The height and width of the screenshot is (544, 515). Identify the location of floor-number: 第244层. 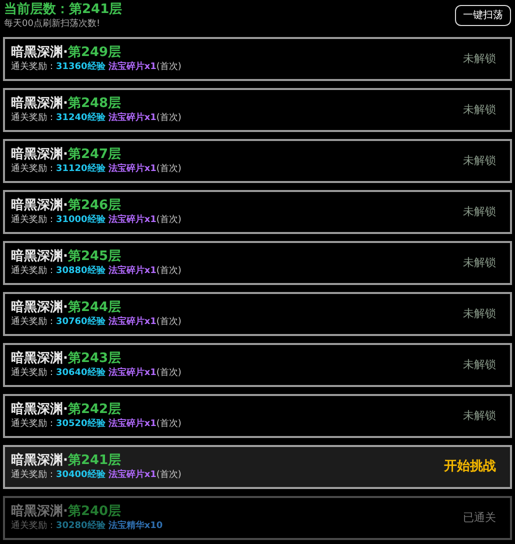
(95, 307).